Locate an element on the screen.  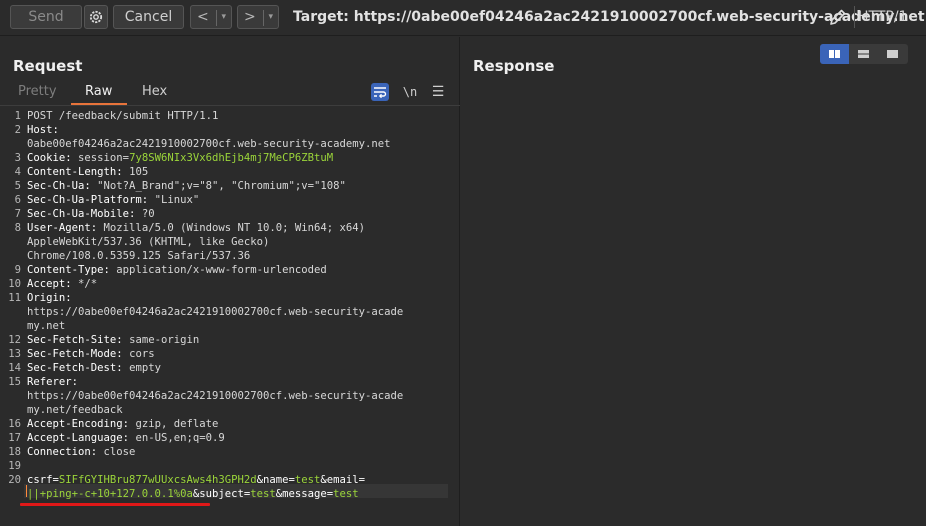
line-number: 11 is located at coordinates (14, 298).